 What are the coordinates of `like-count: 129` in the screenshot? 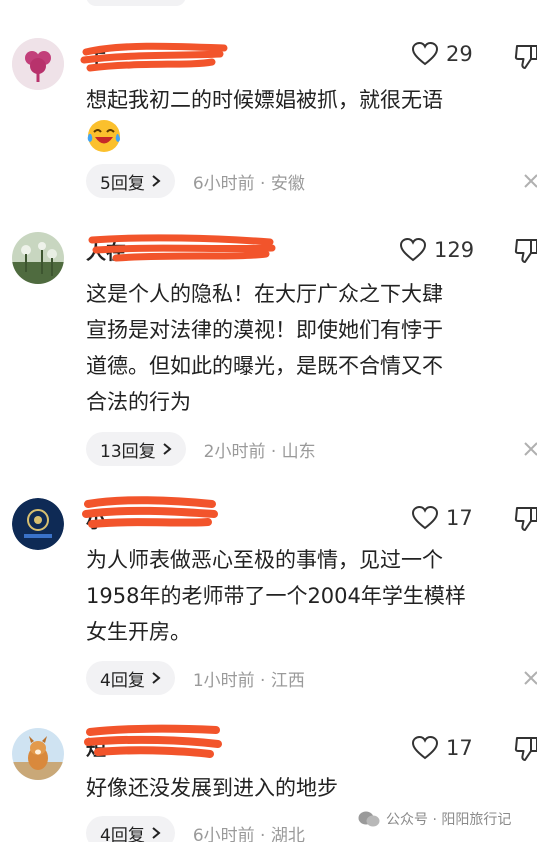 It's located at (454, 250).